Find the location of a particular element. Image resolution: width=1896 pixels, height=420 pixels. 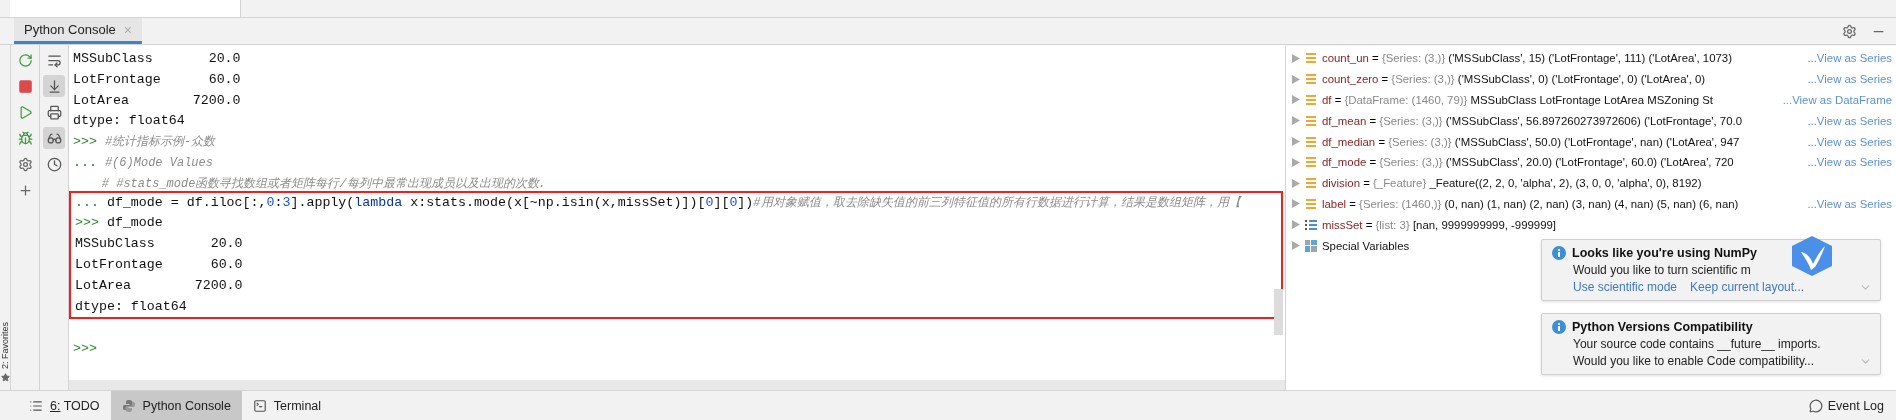

console-line: ... df_mode = df.iloc[:,0:3].apply(lambda x:stats.mode(x[~np.isin(x,missSet)])[0][0])#用对象赋值，取去除缺失值的前三列特征值的所有行数据进行计算，结果是数组矩阵，用【 is located at coordinates (658, 202).